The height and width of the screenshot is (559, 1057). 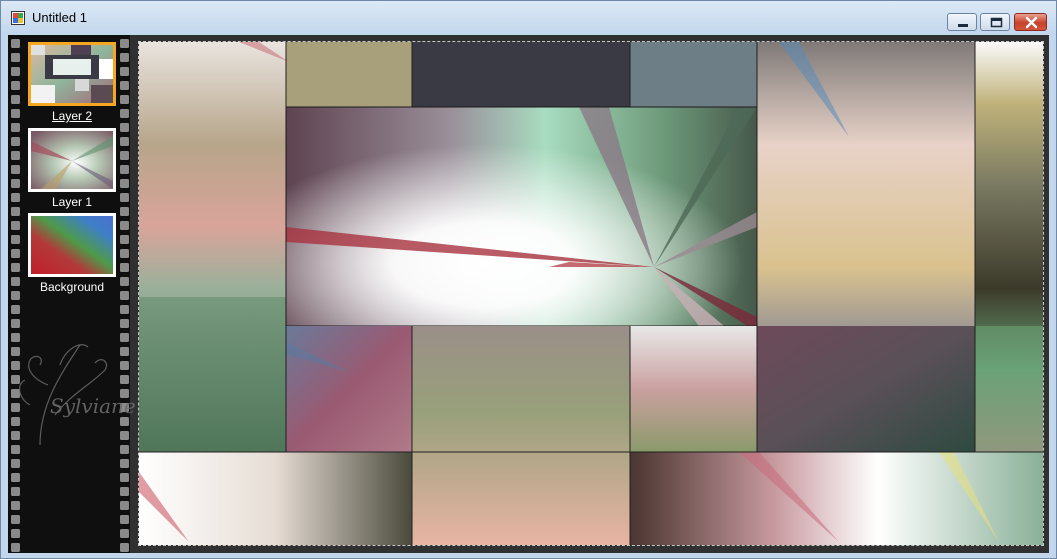 I want to click on layer-item-background: Background, so click(x=72, y=254).